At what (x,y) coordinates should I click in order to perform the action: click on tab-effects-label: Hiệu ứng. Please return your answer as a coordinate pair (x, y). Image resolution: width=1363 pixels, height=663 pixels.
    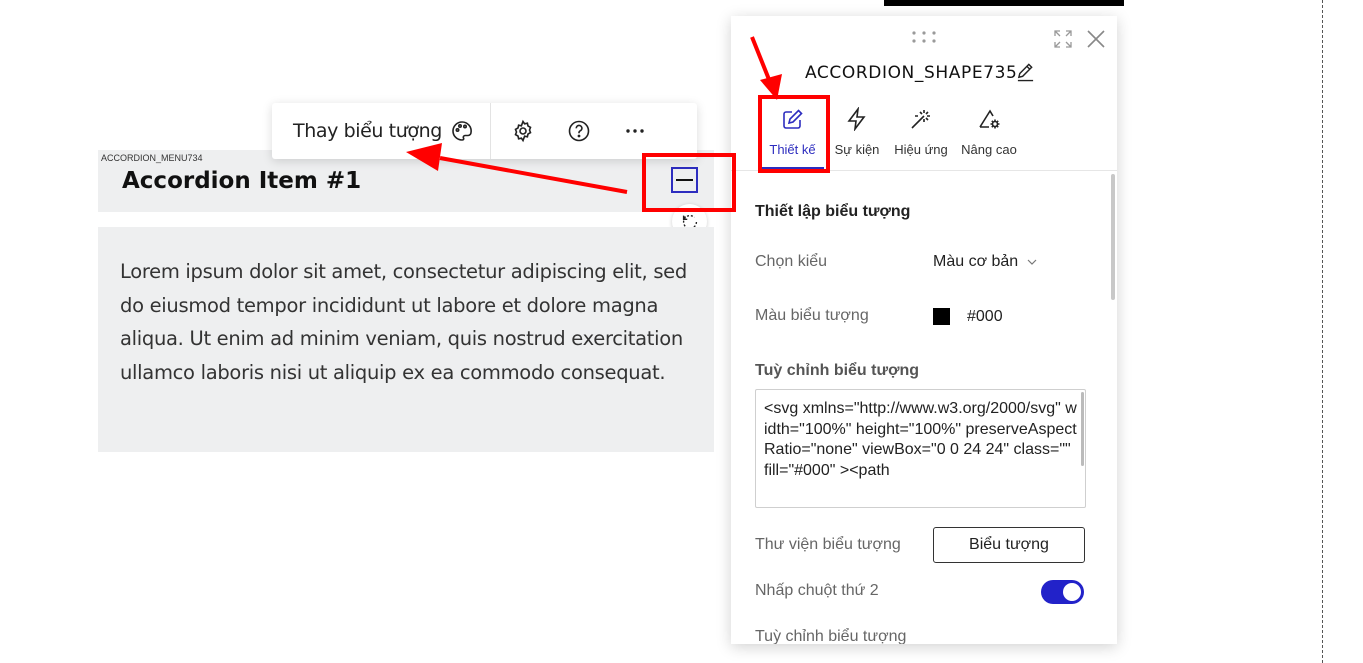
    Looking at the image, I should click on (921, 149).